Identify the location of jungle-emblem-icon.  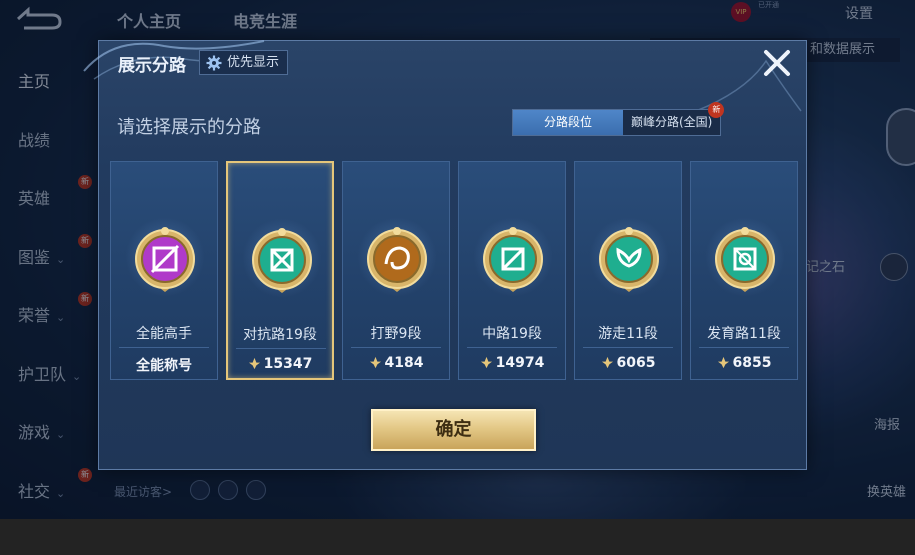
(397, 259).